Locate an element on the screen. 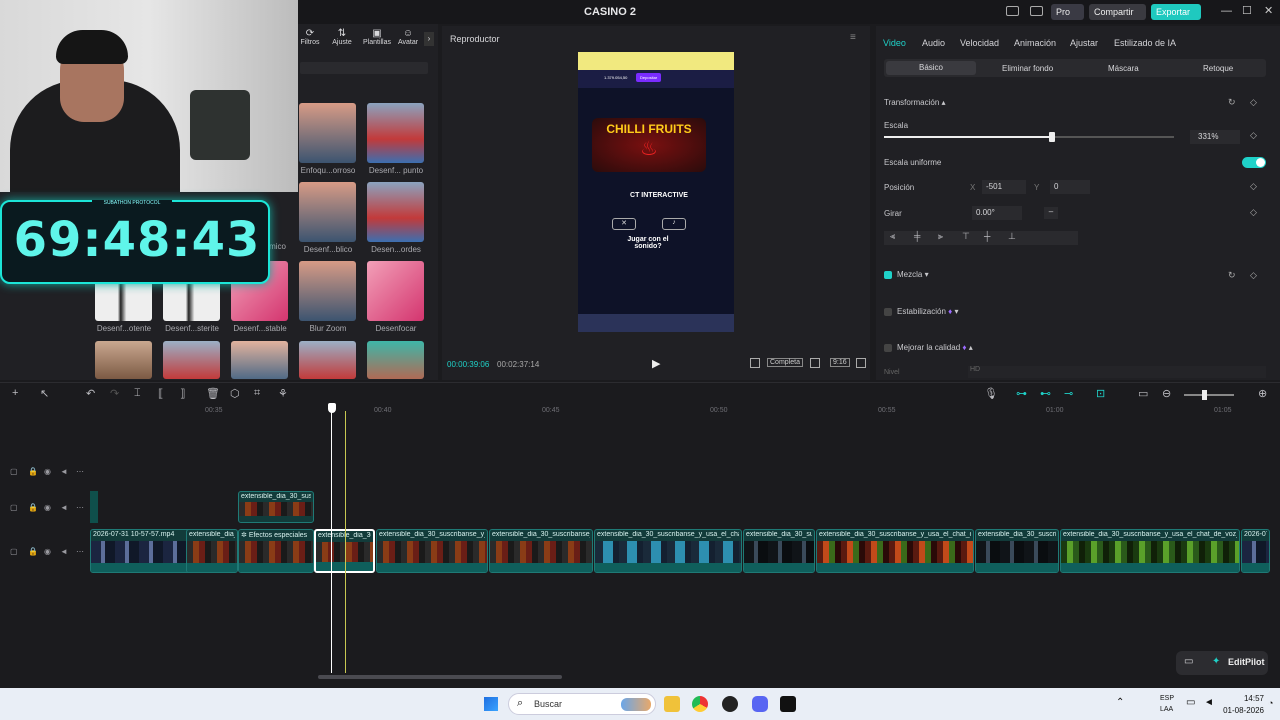  discord-icon is located at coordinates (760, 704).